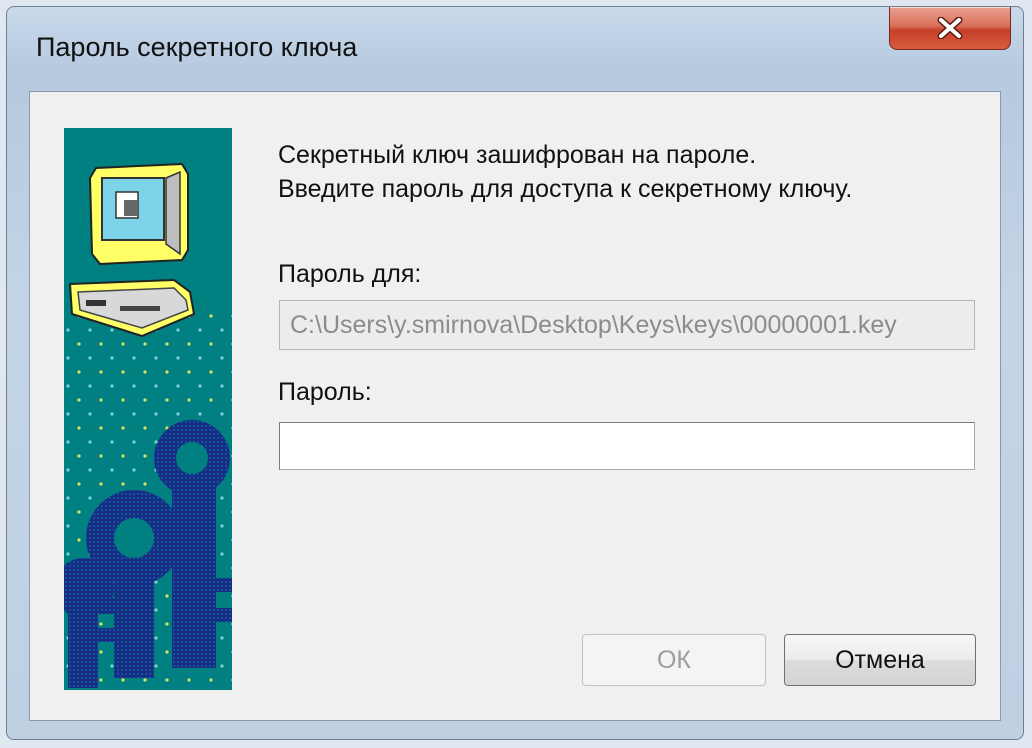 The height and width of the screenshot is (748, 1032). Describe the element at coordinates (880, 660) in the screenshot. I see `cancel-button: Отмена` at that location.